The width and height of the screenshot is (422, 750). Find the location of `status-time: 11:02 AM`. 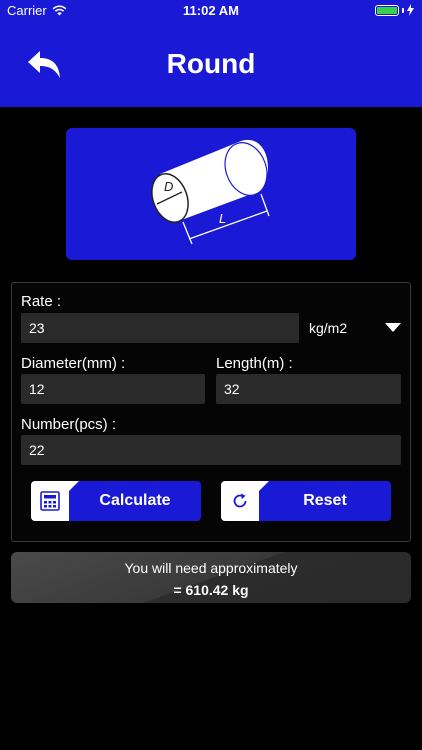

status-time: 11:02 AM is located at coordinates (211, 10).